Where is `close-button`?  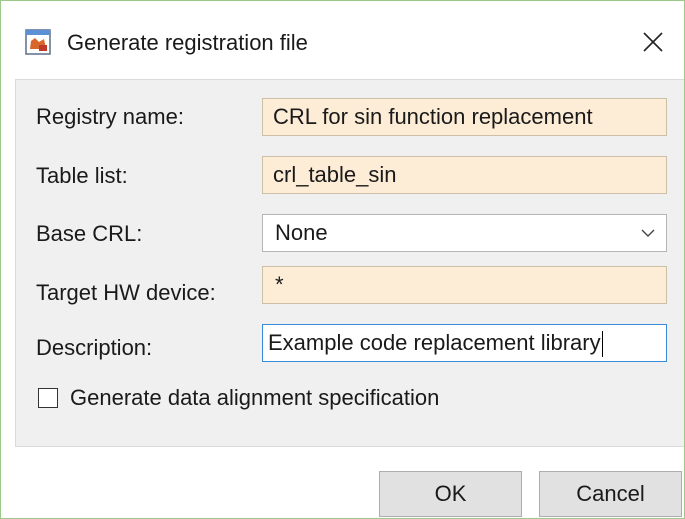 close-button is located at coordinates (653, 42).